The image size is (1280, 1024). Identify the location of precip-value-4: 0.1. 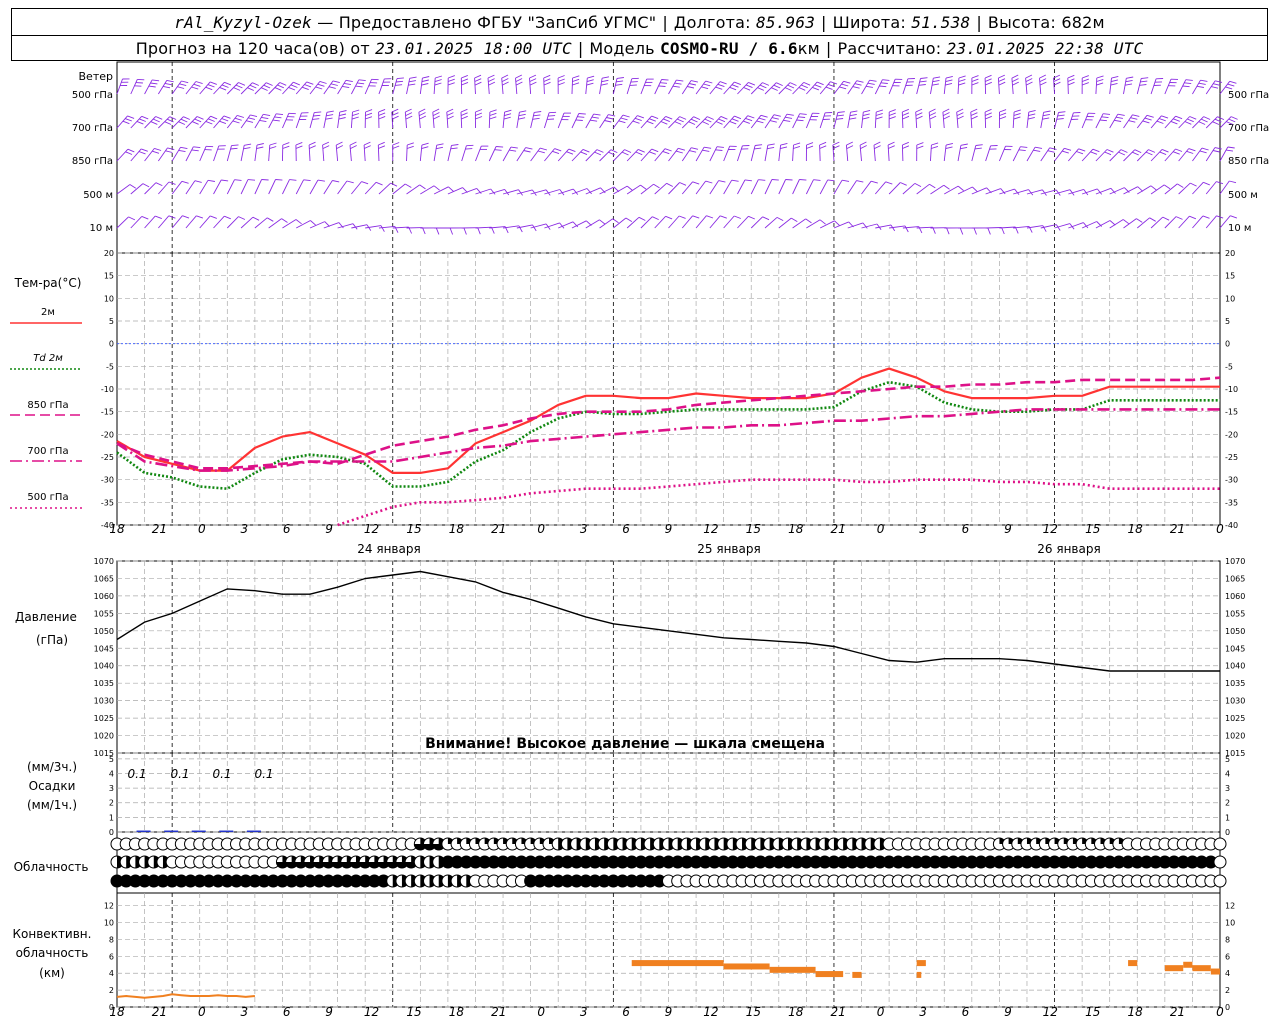
(263, 774).